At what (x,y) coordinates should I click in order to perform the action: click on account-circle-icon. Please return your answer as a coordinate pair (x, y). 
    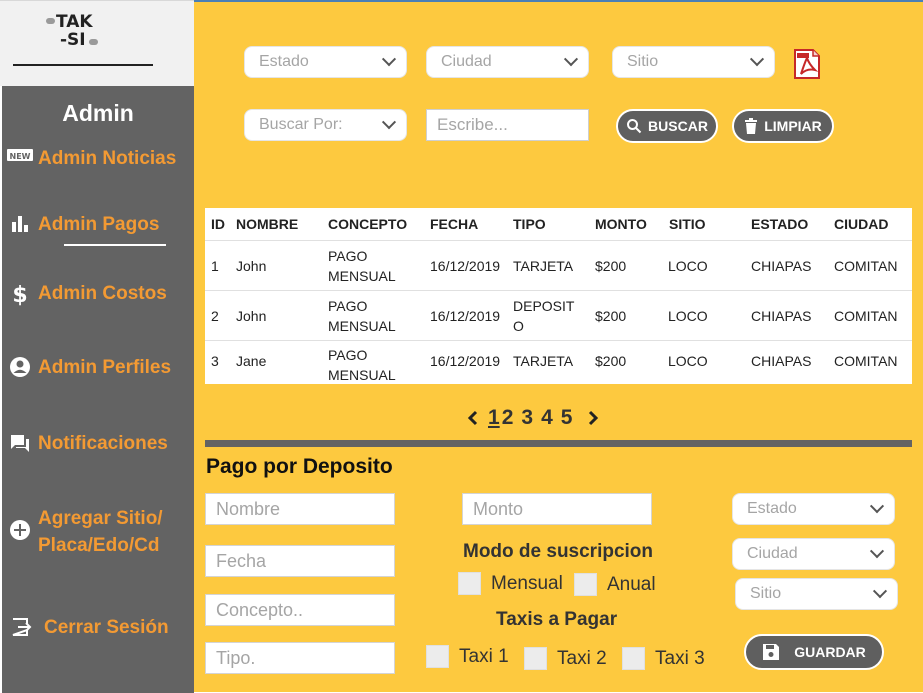
    Looking at the image, I should click on (20, 366).